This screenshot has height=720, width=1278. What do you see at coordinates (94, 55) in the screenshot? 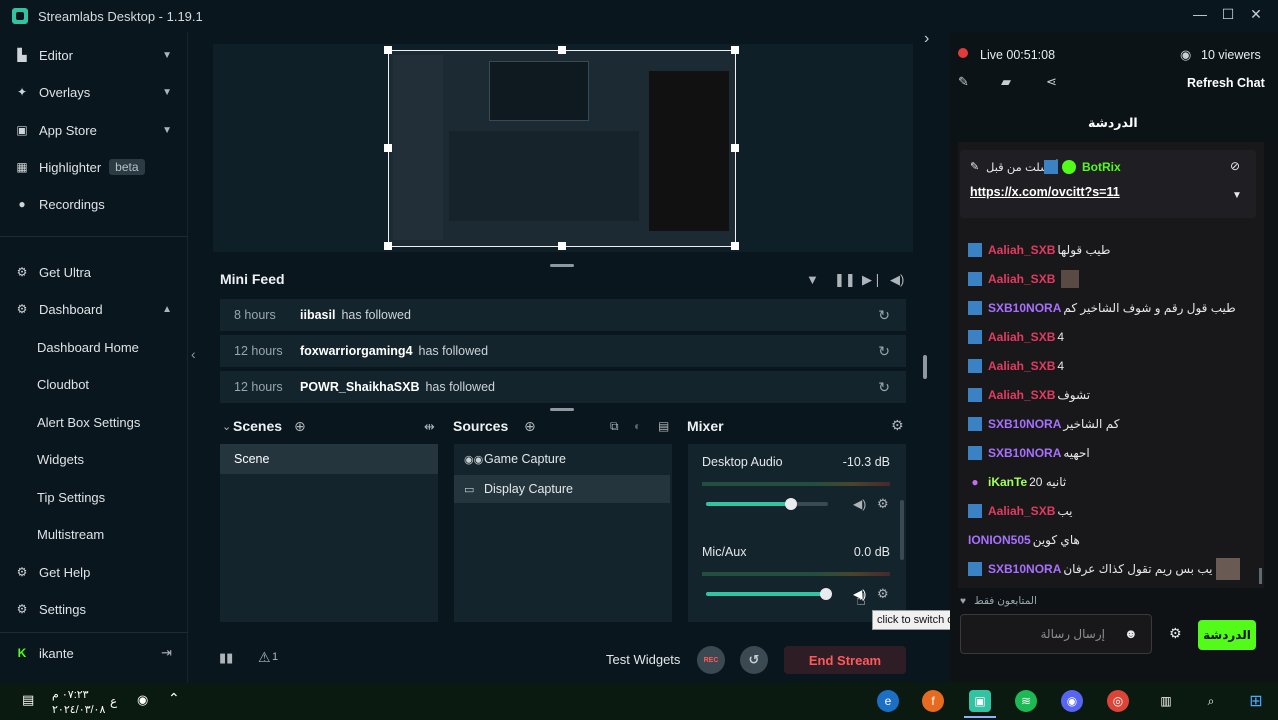
I see `sidebar-item-editor: ▙ Editor ▼` at bounding box center [94, 55].